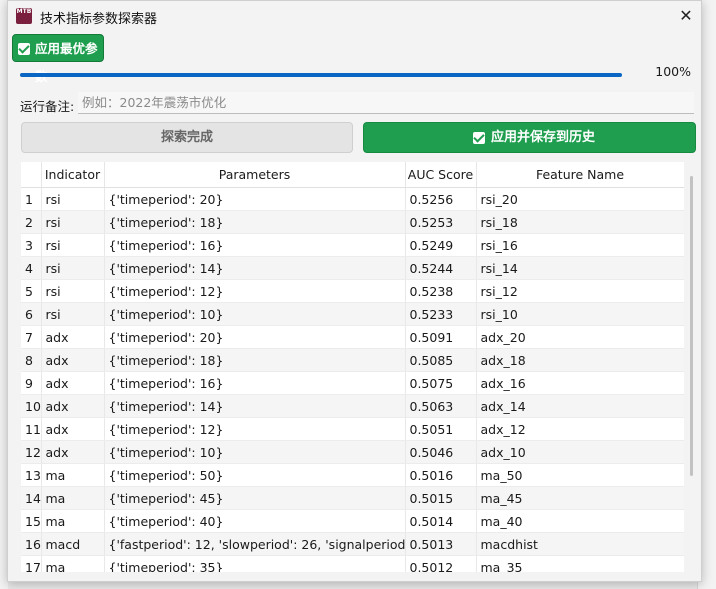  I want to click on auc-score-cell: 0.5233, so click(441, 314).